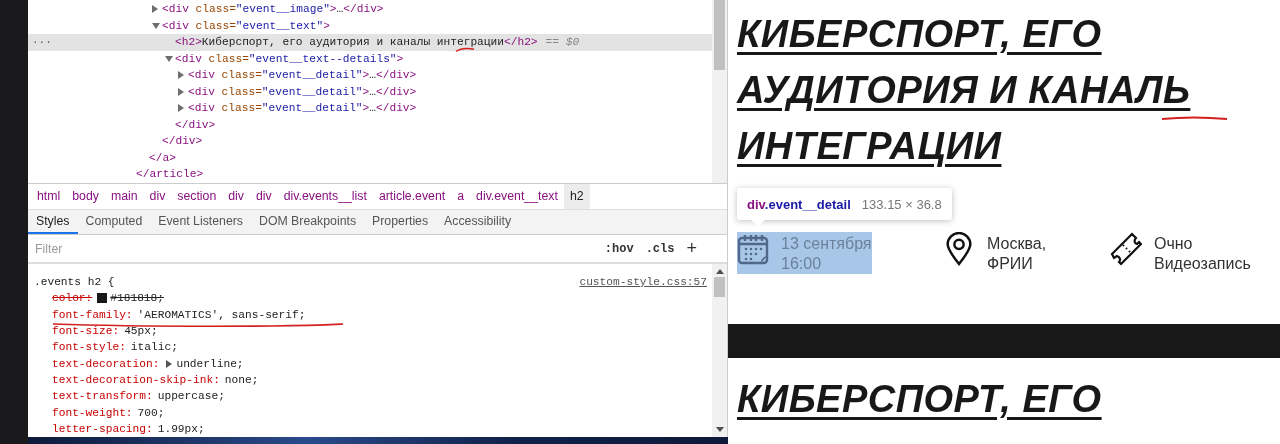 The image size is (1280, 444). I want to click on breadcrumb: body, so click(85, 196).